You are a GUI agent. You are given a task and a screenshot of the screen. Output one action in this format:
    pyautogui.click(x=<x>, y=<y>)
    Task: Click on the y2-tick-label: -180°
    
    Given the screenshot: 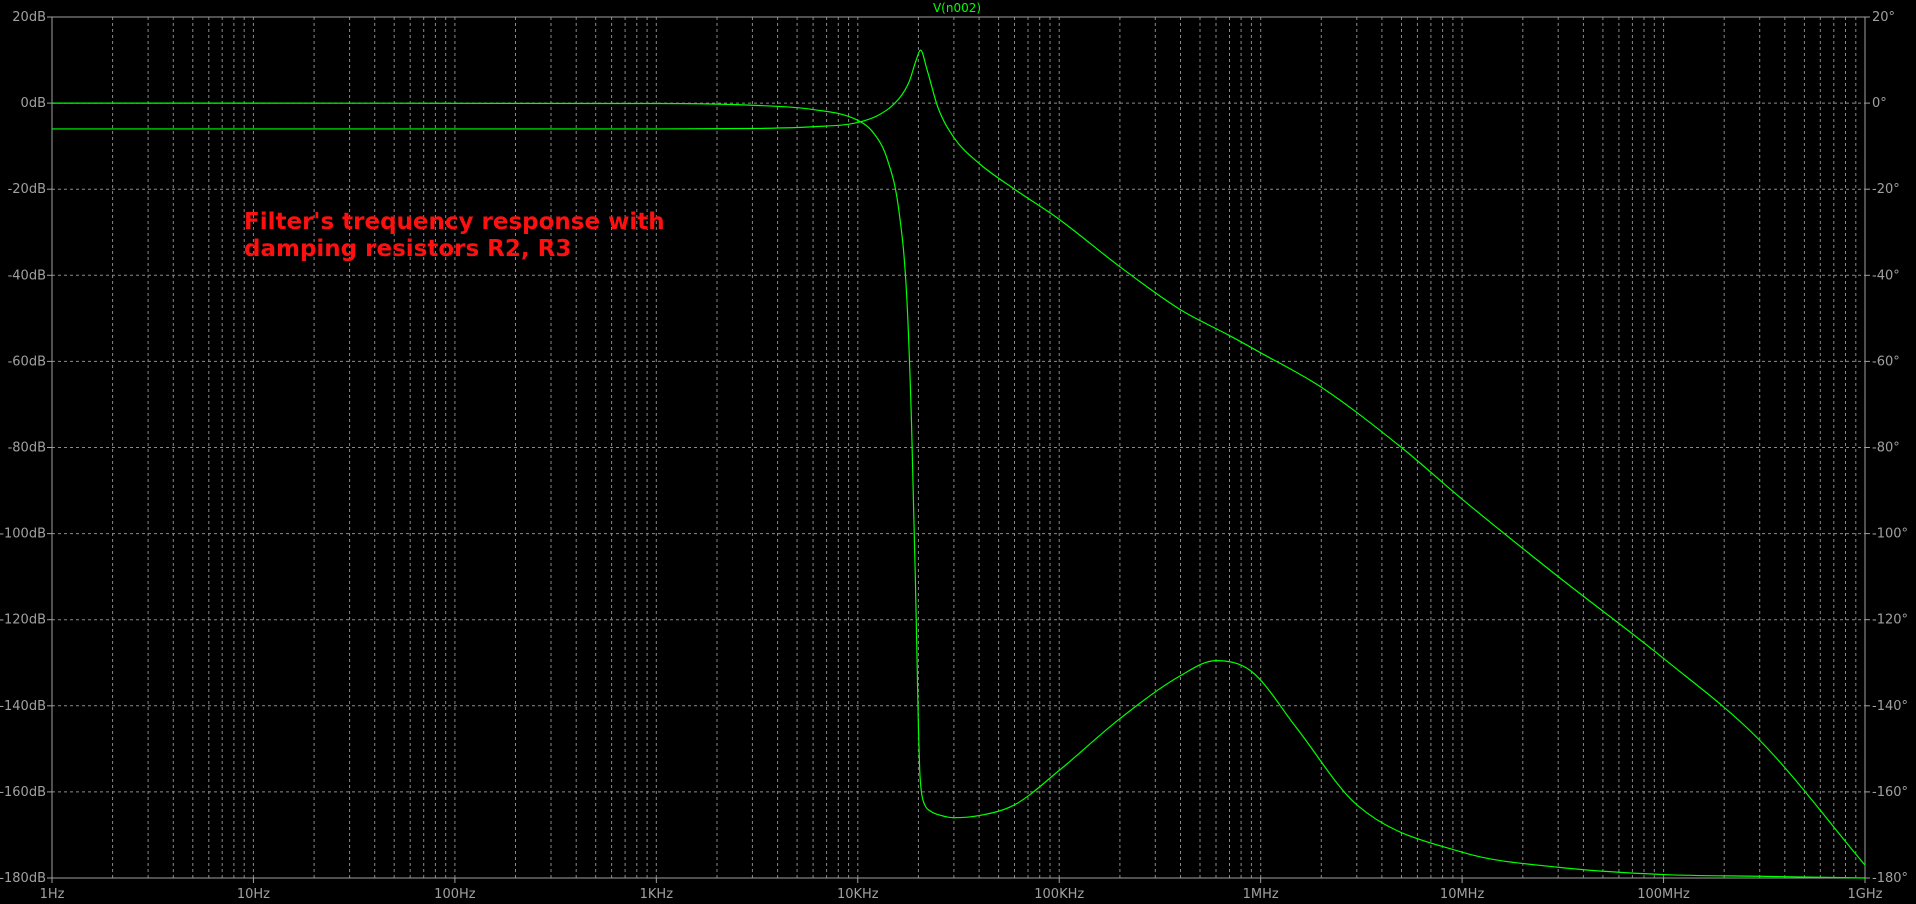 What is the action you would take?
    pyautogui.click(x=1890, y=878)
    